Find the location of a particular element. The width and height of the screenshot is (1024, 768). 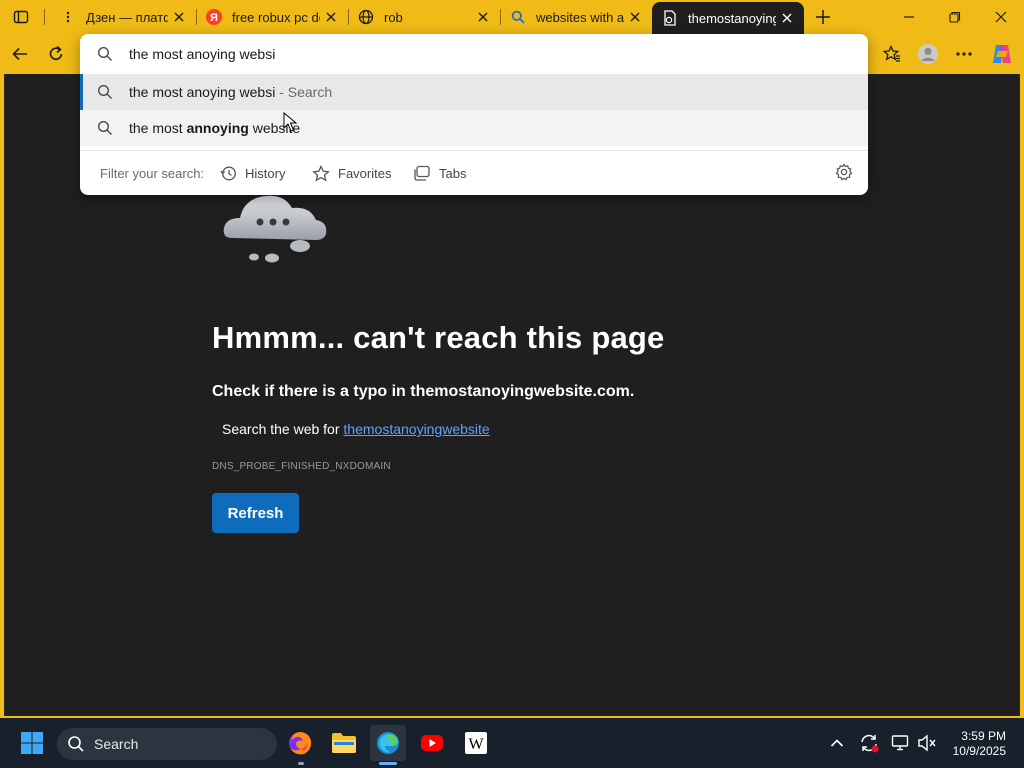

taskbar-search-label: Search is located at coordinates (116, 744).